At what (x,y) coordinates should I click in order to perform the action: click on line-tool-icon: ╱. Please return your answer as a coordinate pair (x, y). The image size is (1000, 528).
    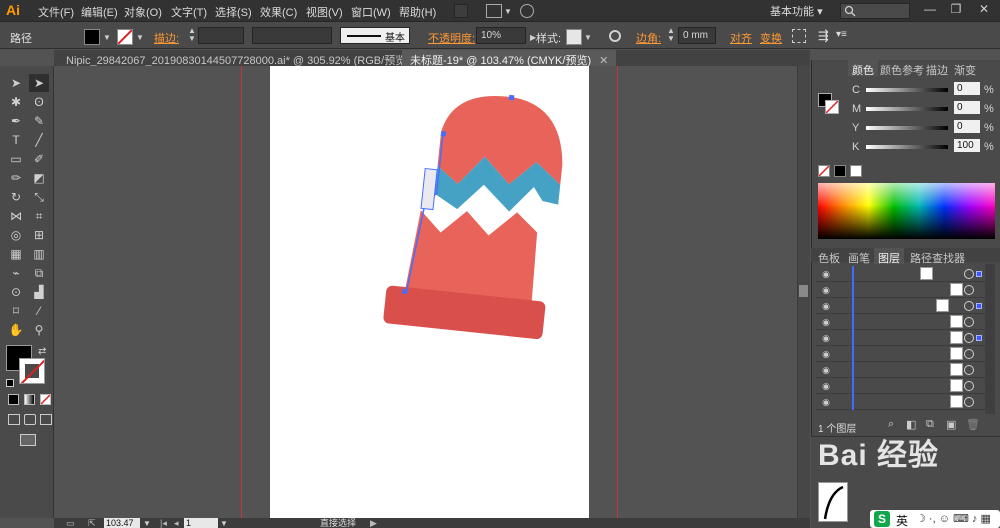
    Looking at the image, I should click on (39, 140).